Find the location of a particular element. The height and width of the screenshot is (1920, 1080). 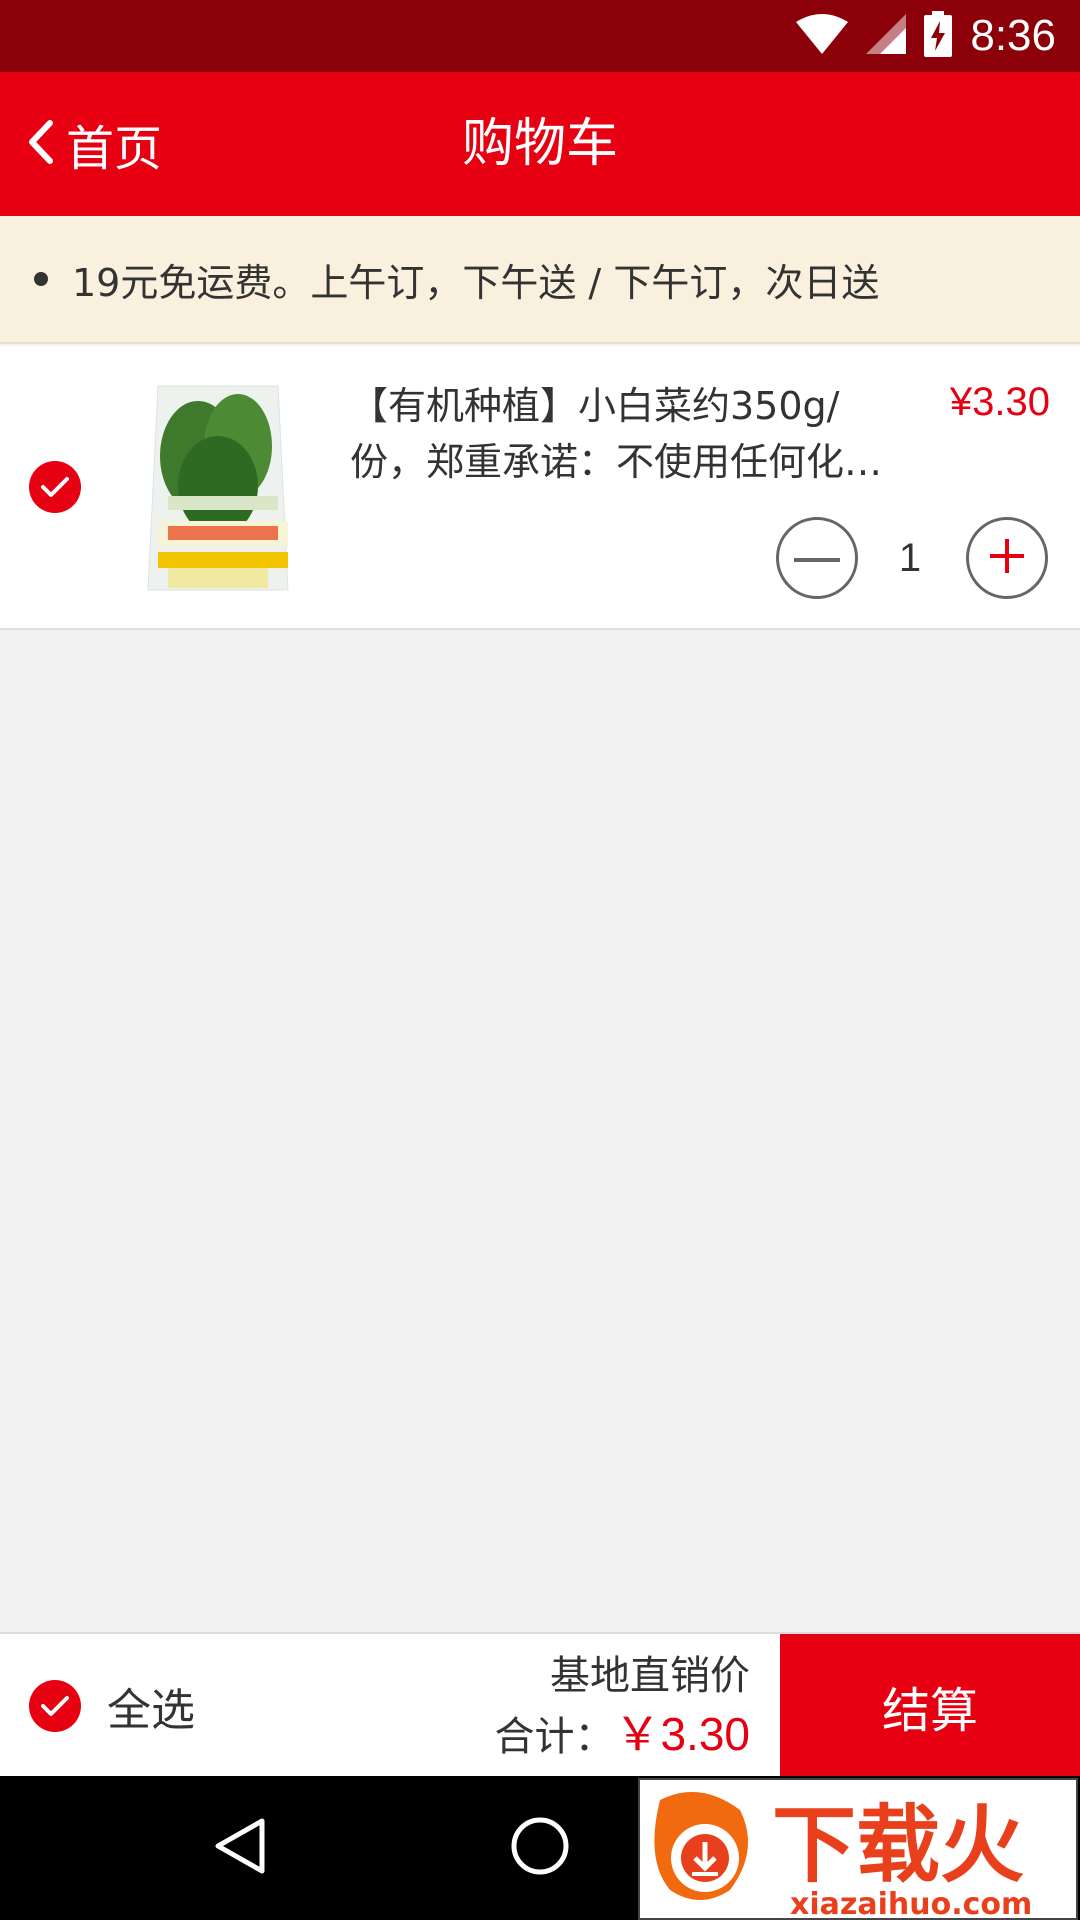

product-thumbnail is located at coordinates (216, 488).